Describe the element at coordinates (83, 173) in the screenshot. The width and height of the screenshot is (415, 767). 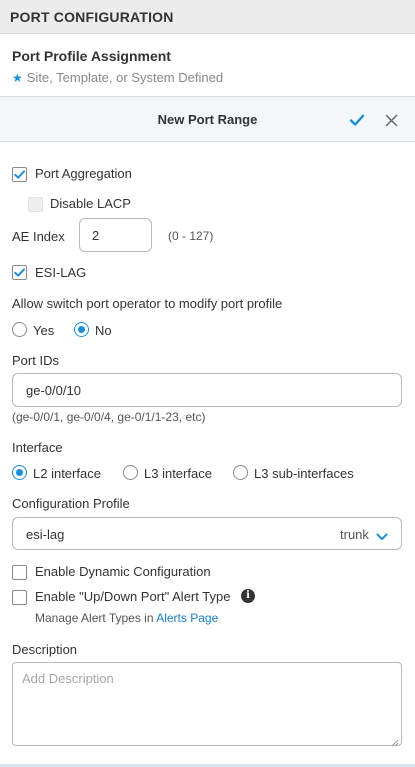
I see `port-aggregation-label: Port Aggregation` at that location.